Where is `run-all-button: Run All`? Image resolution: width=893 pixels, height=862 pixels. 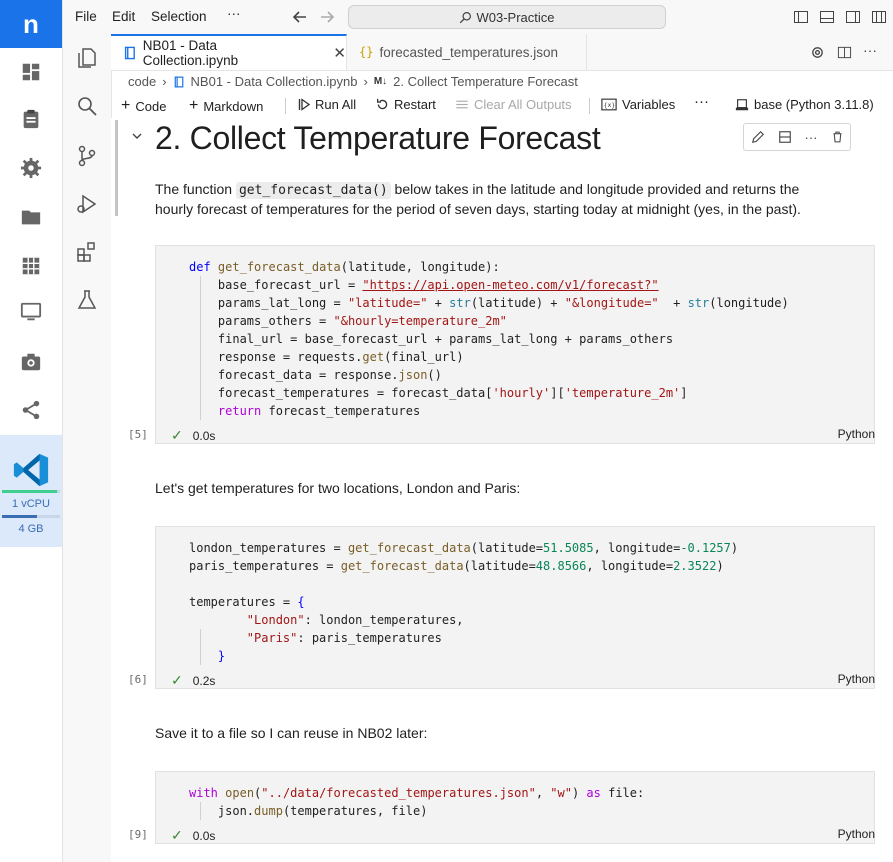 run-all-button: Run All is located at coordinates (327, 104).